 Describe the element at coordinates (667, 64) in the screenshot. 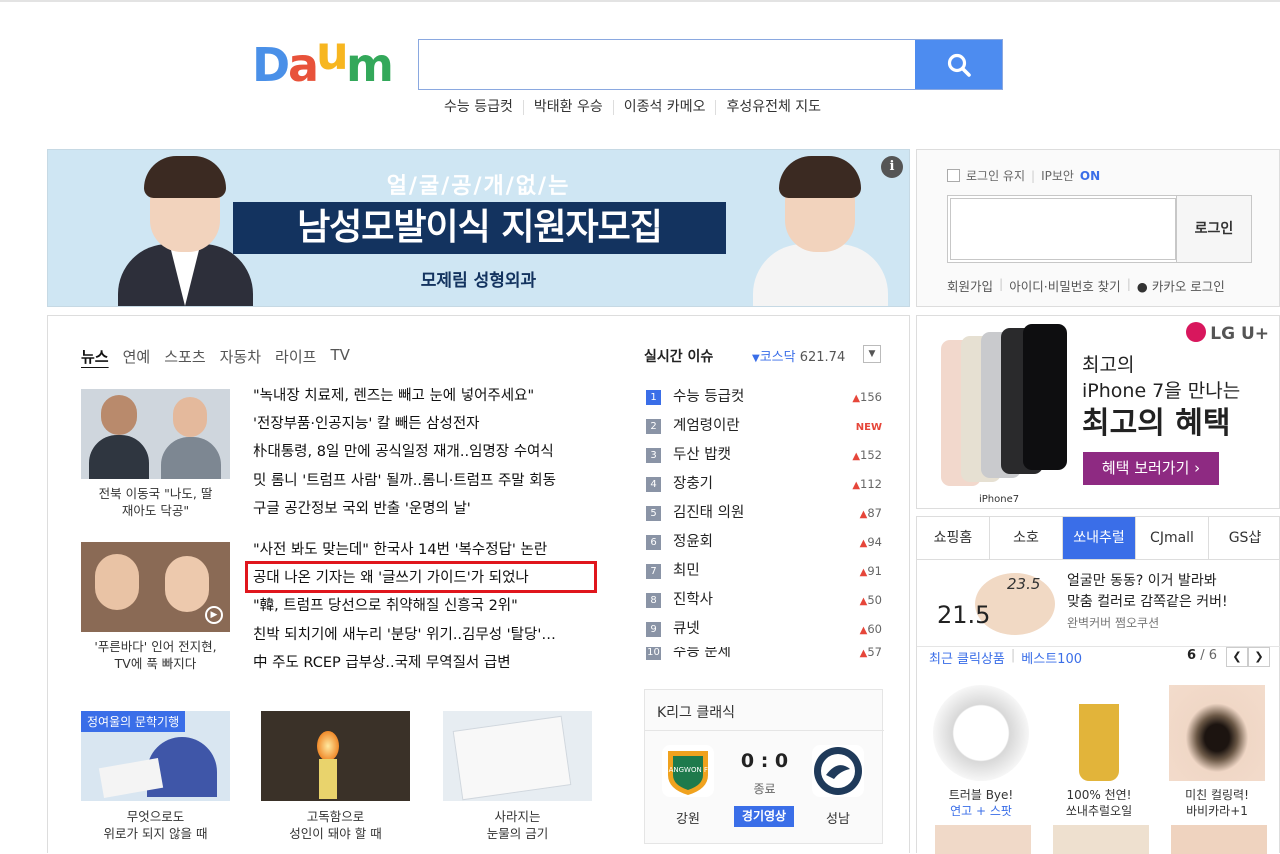

I see `search-input` at that location.